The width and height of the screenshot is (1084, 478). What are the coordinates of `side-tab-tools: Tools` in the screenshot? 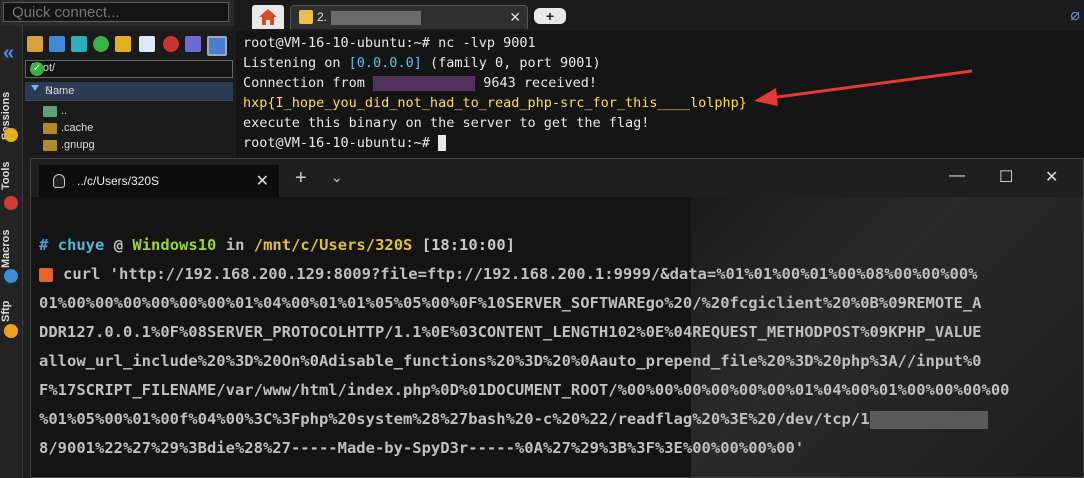 It's located at (11, 176).